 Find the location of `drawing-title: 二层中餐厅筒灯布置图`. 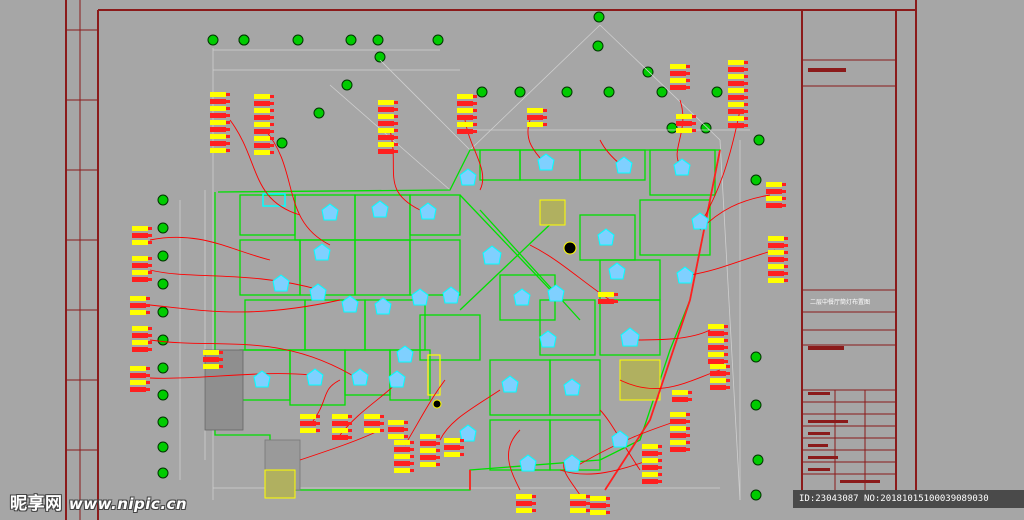

drawing-title: 二层中餐厅筒灯布置图 is located at coordinates (840, 302).